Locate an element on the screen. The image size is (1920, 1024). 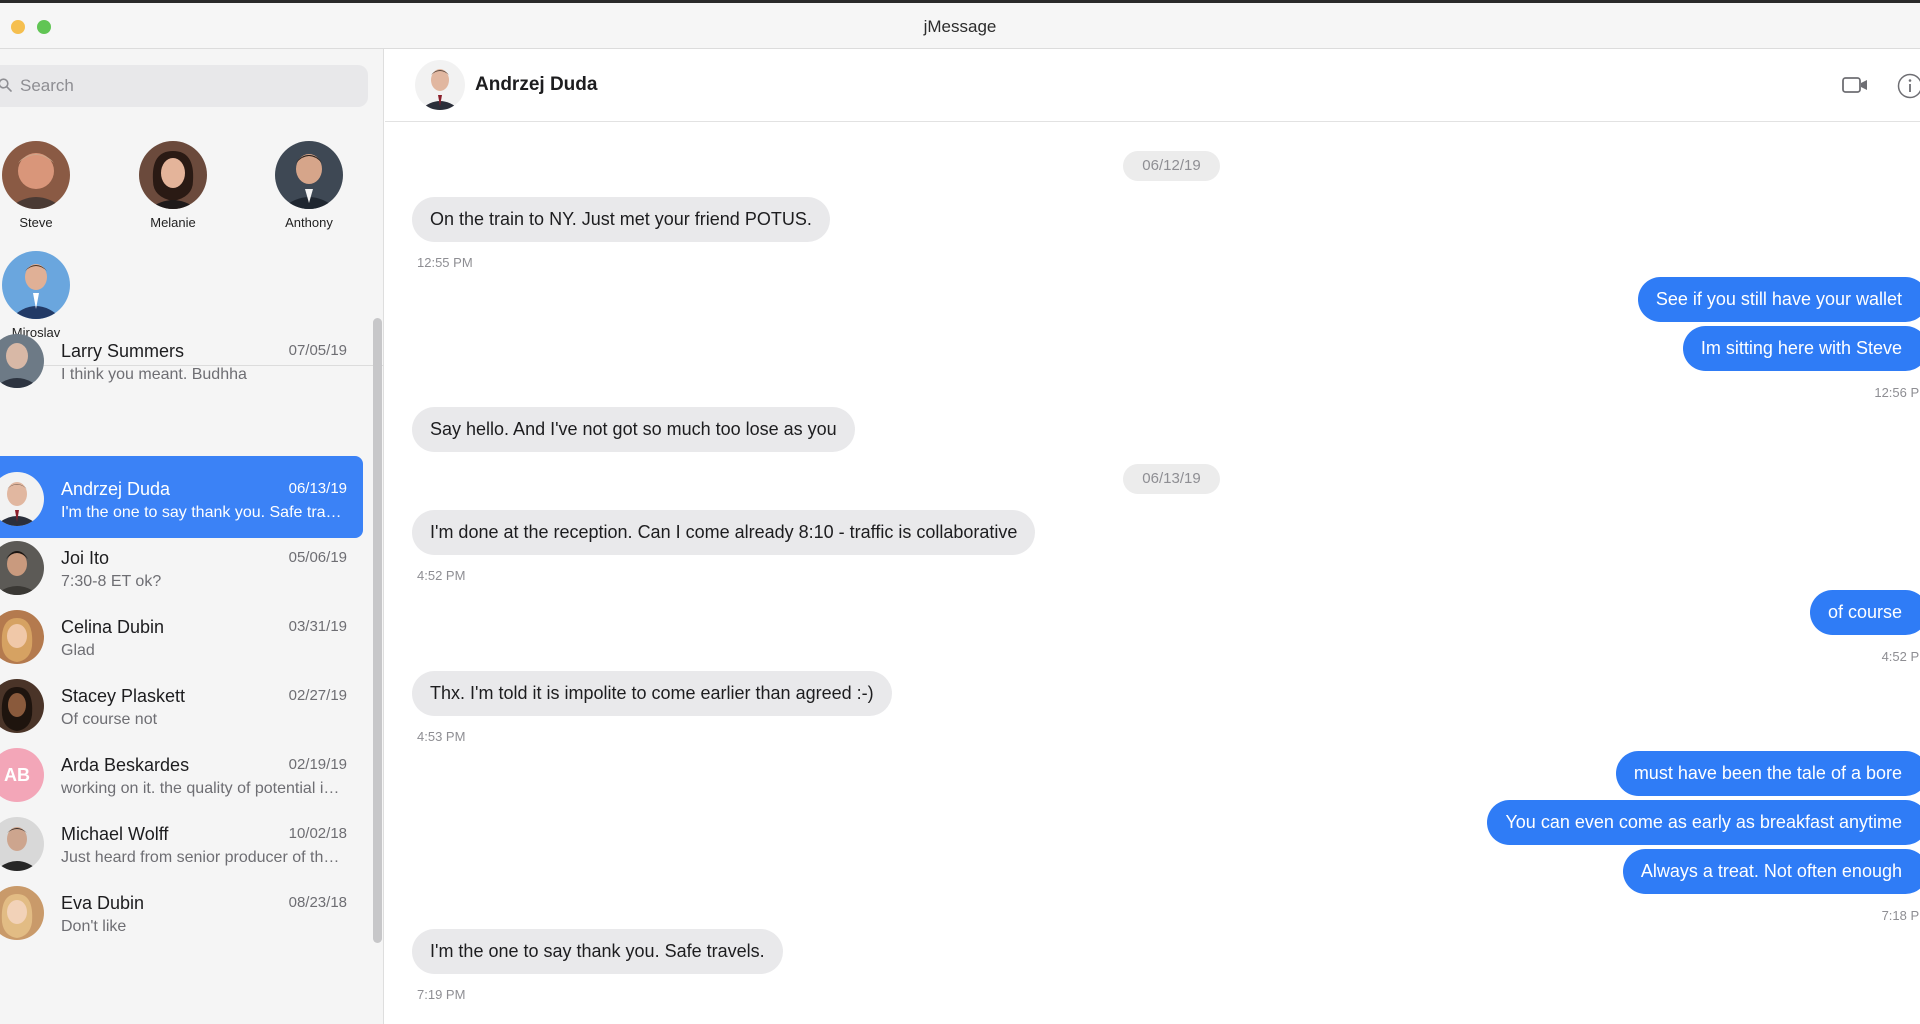
info-icon is located at coordinates (1908, 86).